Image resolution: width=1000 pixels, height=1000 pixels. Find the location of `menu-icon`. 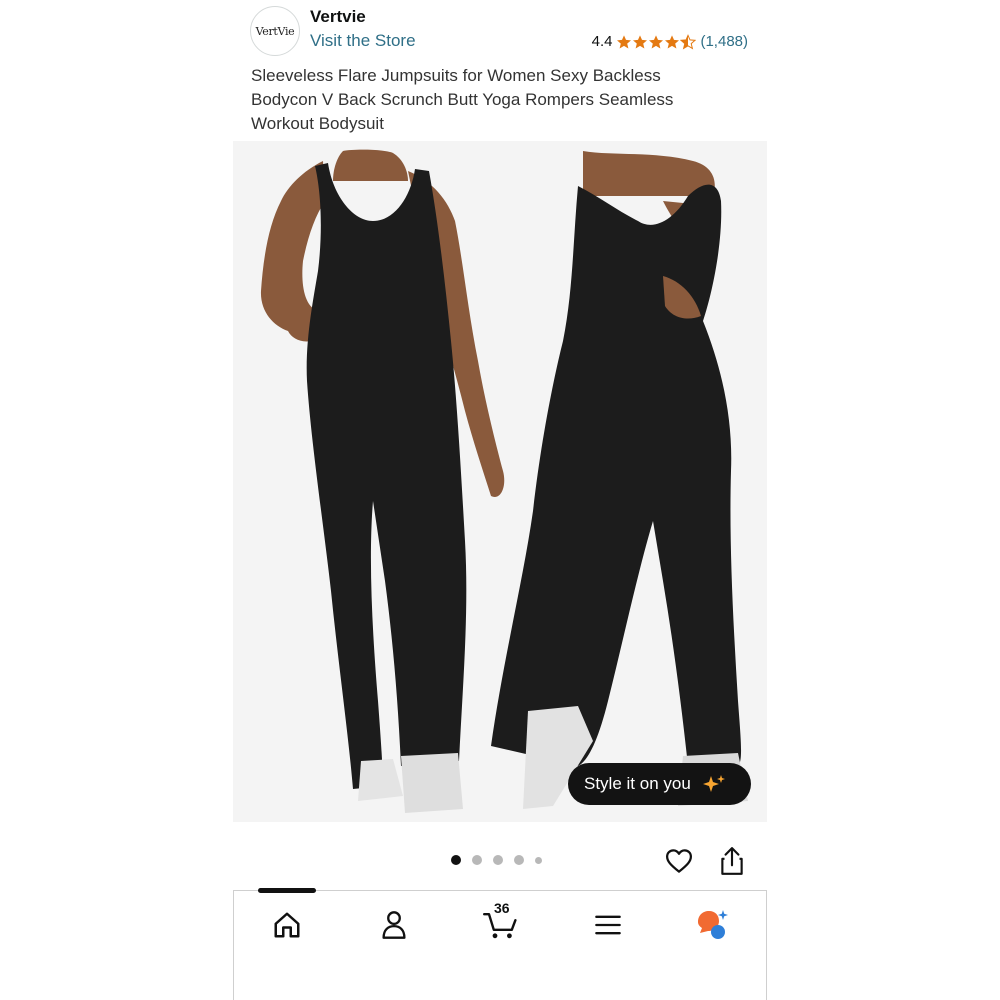

menu-icon is located at coordinates (608, 925).